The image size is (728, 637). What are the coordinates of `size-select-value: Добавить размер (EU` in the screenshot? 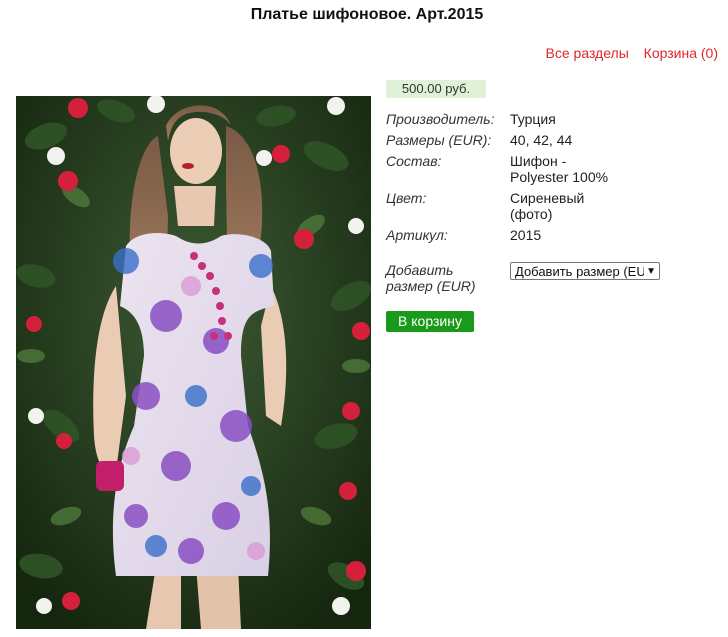 It's located at (580, 271).